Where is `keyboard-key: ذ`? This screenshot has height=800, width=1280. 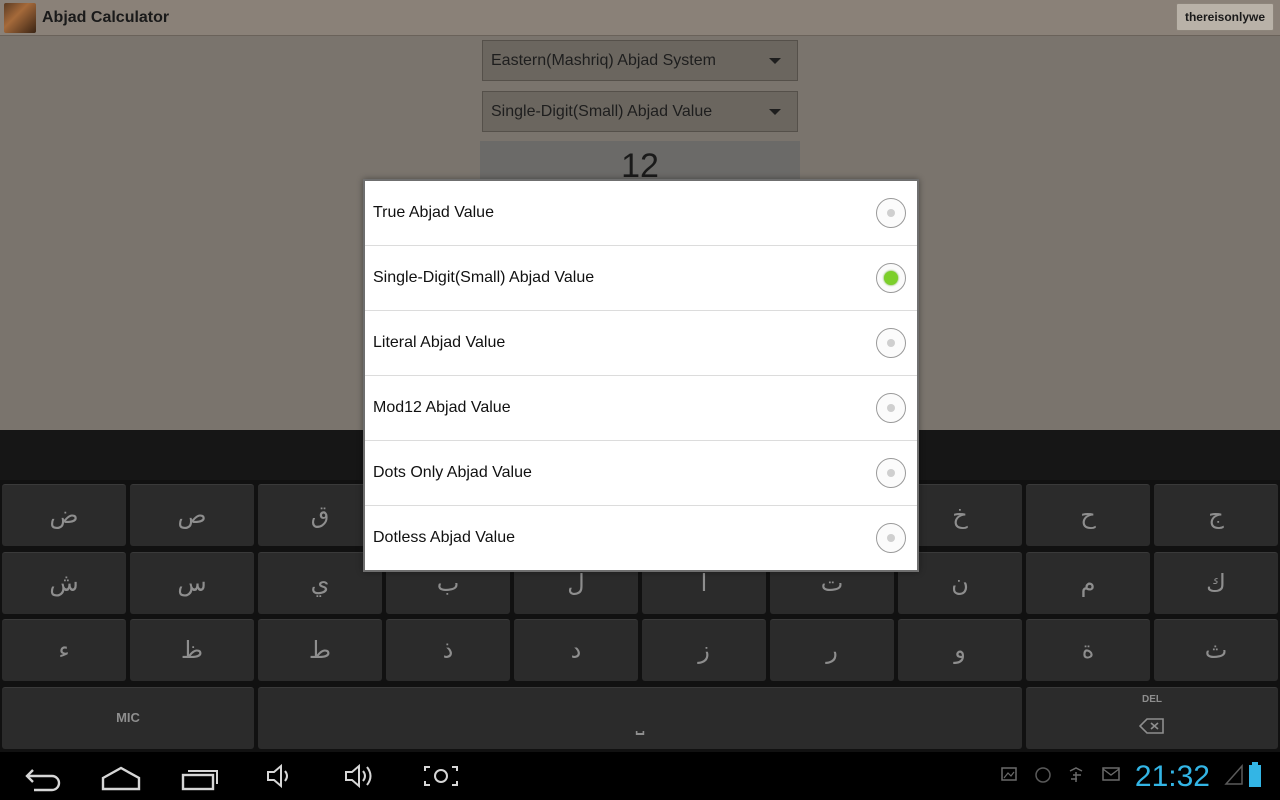
keyboard-key: ذ is located at coordinates (448, 650).